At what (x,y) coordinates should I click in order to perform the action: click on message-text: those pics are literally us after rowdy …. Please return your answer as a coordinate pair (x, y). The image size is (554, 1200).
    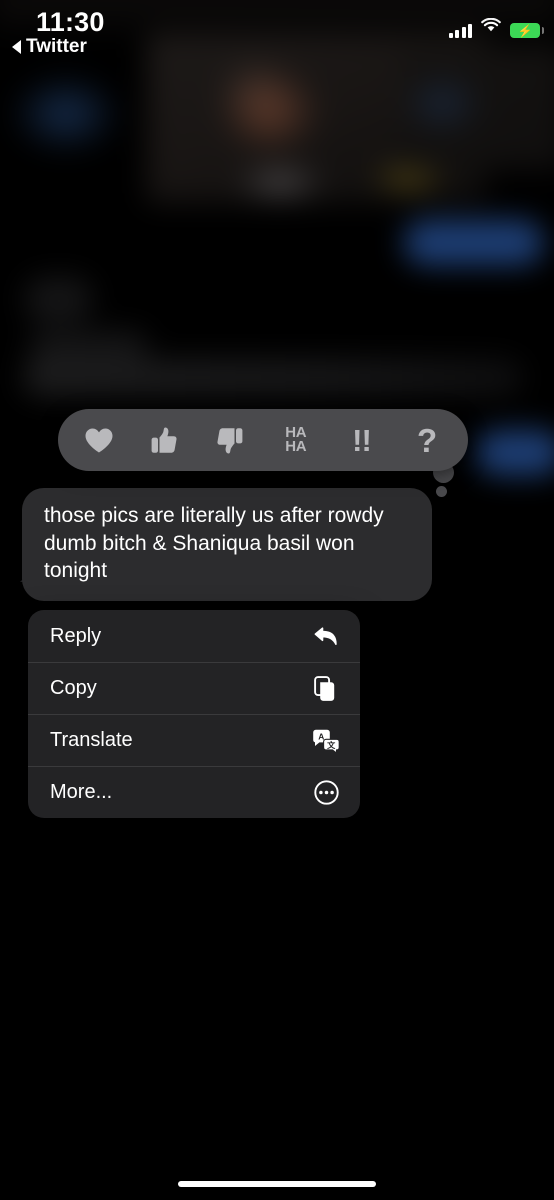
    Looking at the image, I should click on (214, 543).